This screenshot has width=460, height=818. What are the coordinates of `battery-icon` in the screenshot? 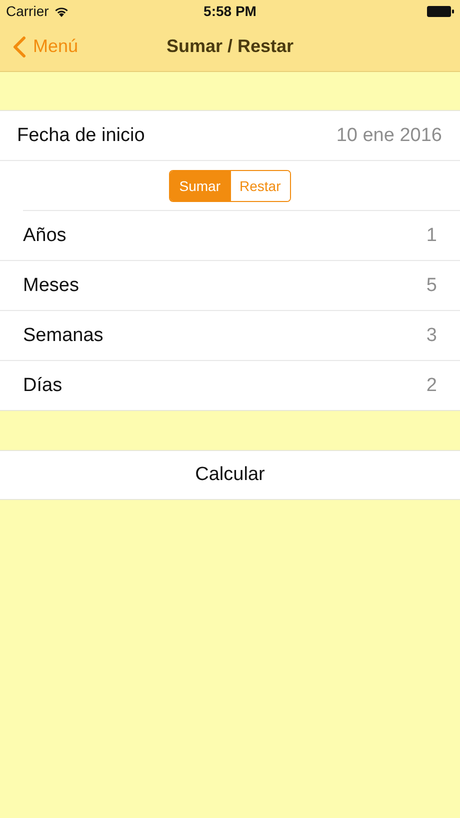 It's located at (440, 11).